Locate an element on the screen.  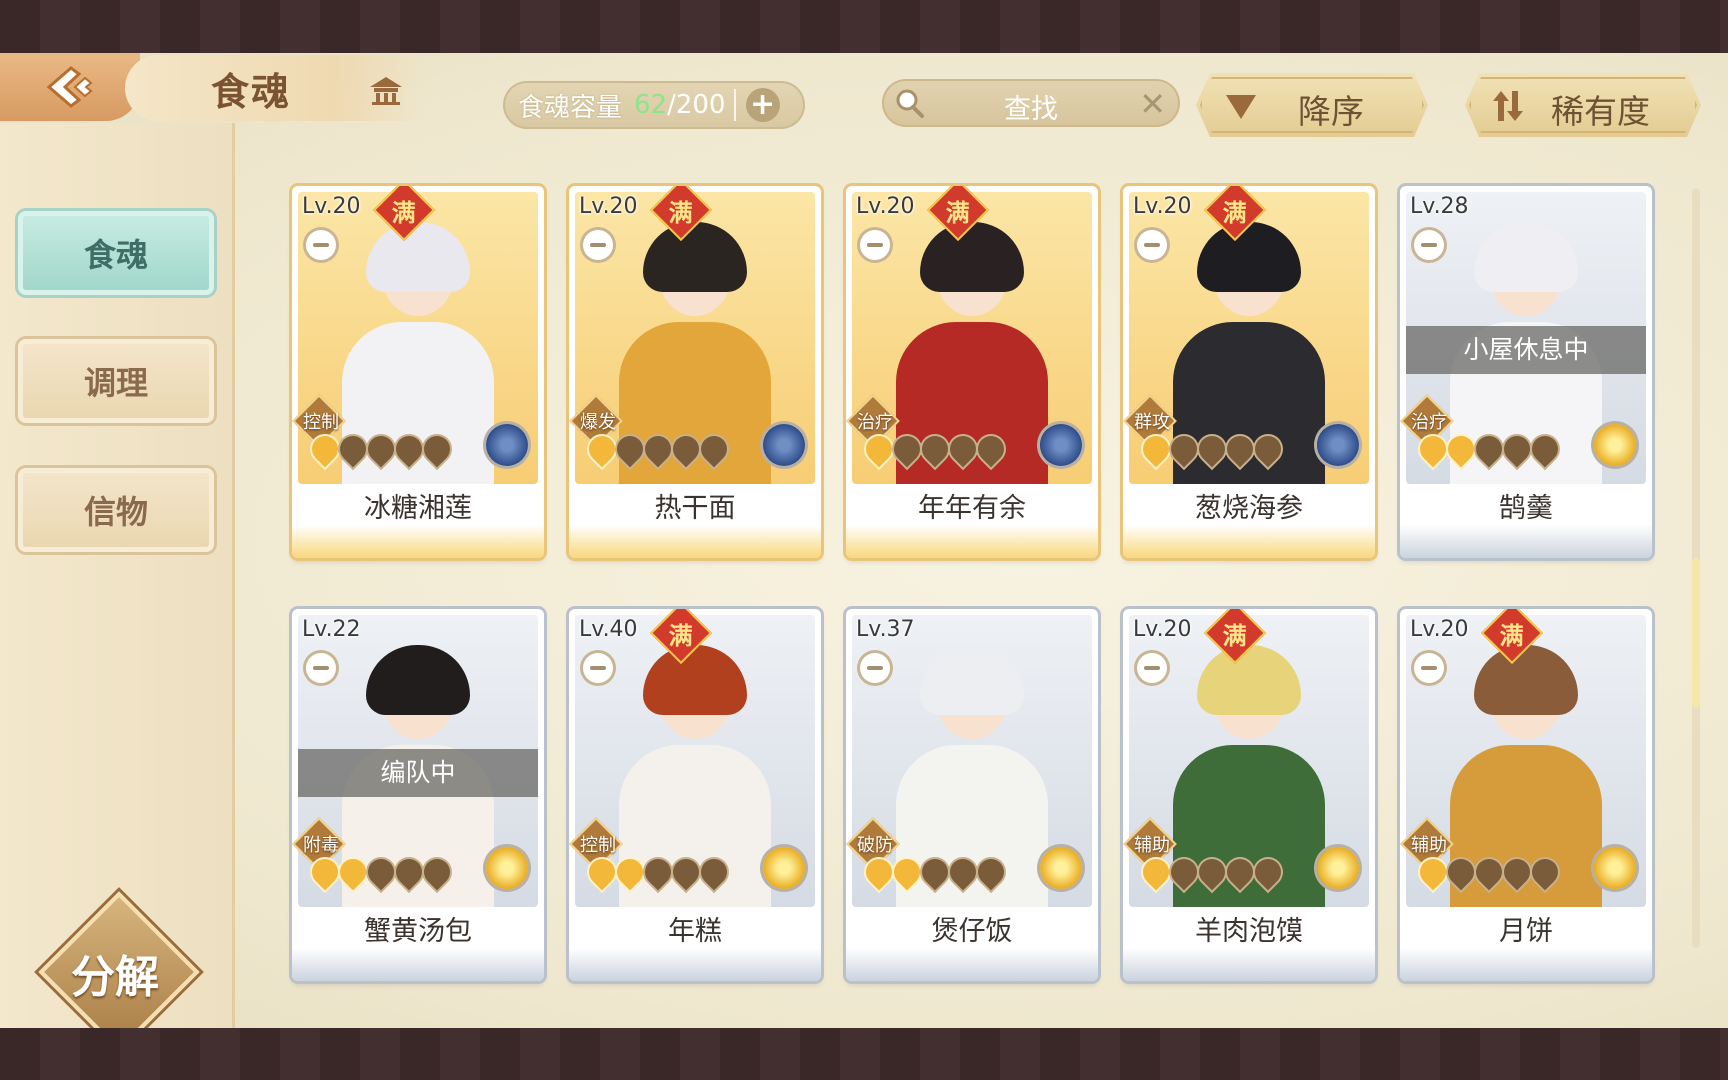
role-label: 群攻 is located at coordinates (1152, 422).